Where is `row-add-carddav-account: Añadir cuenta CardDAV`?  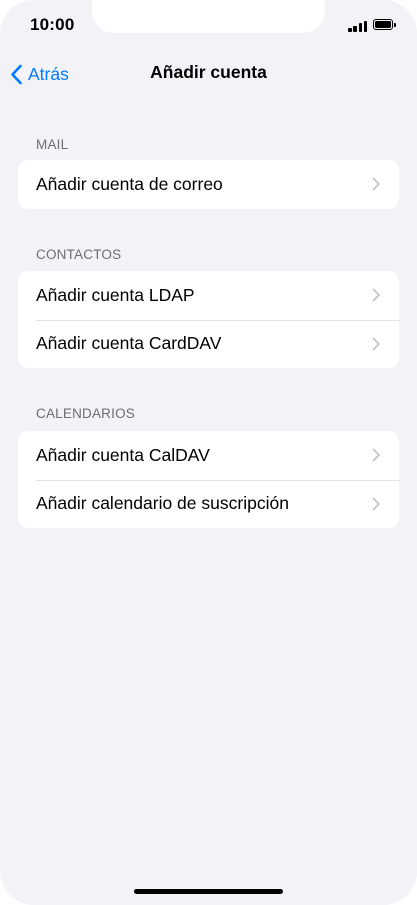 row-add-carddav-account: Añadir cuenta CardDAV is located at coordinates (208, 344).